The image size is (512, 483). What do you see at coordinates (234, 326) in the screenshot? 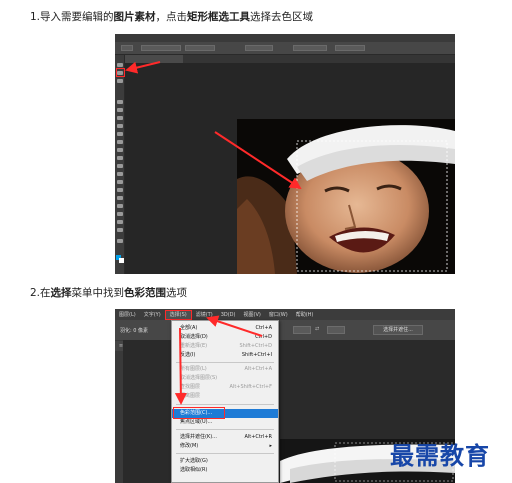
I see `arrow-to-select-menu` at bounding box center [234, 326].